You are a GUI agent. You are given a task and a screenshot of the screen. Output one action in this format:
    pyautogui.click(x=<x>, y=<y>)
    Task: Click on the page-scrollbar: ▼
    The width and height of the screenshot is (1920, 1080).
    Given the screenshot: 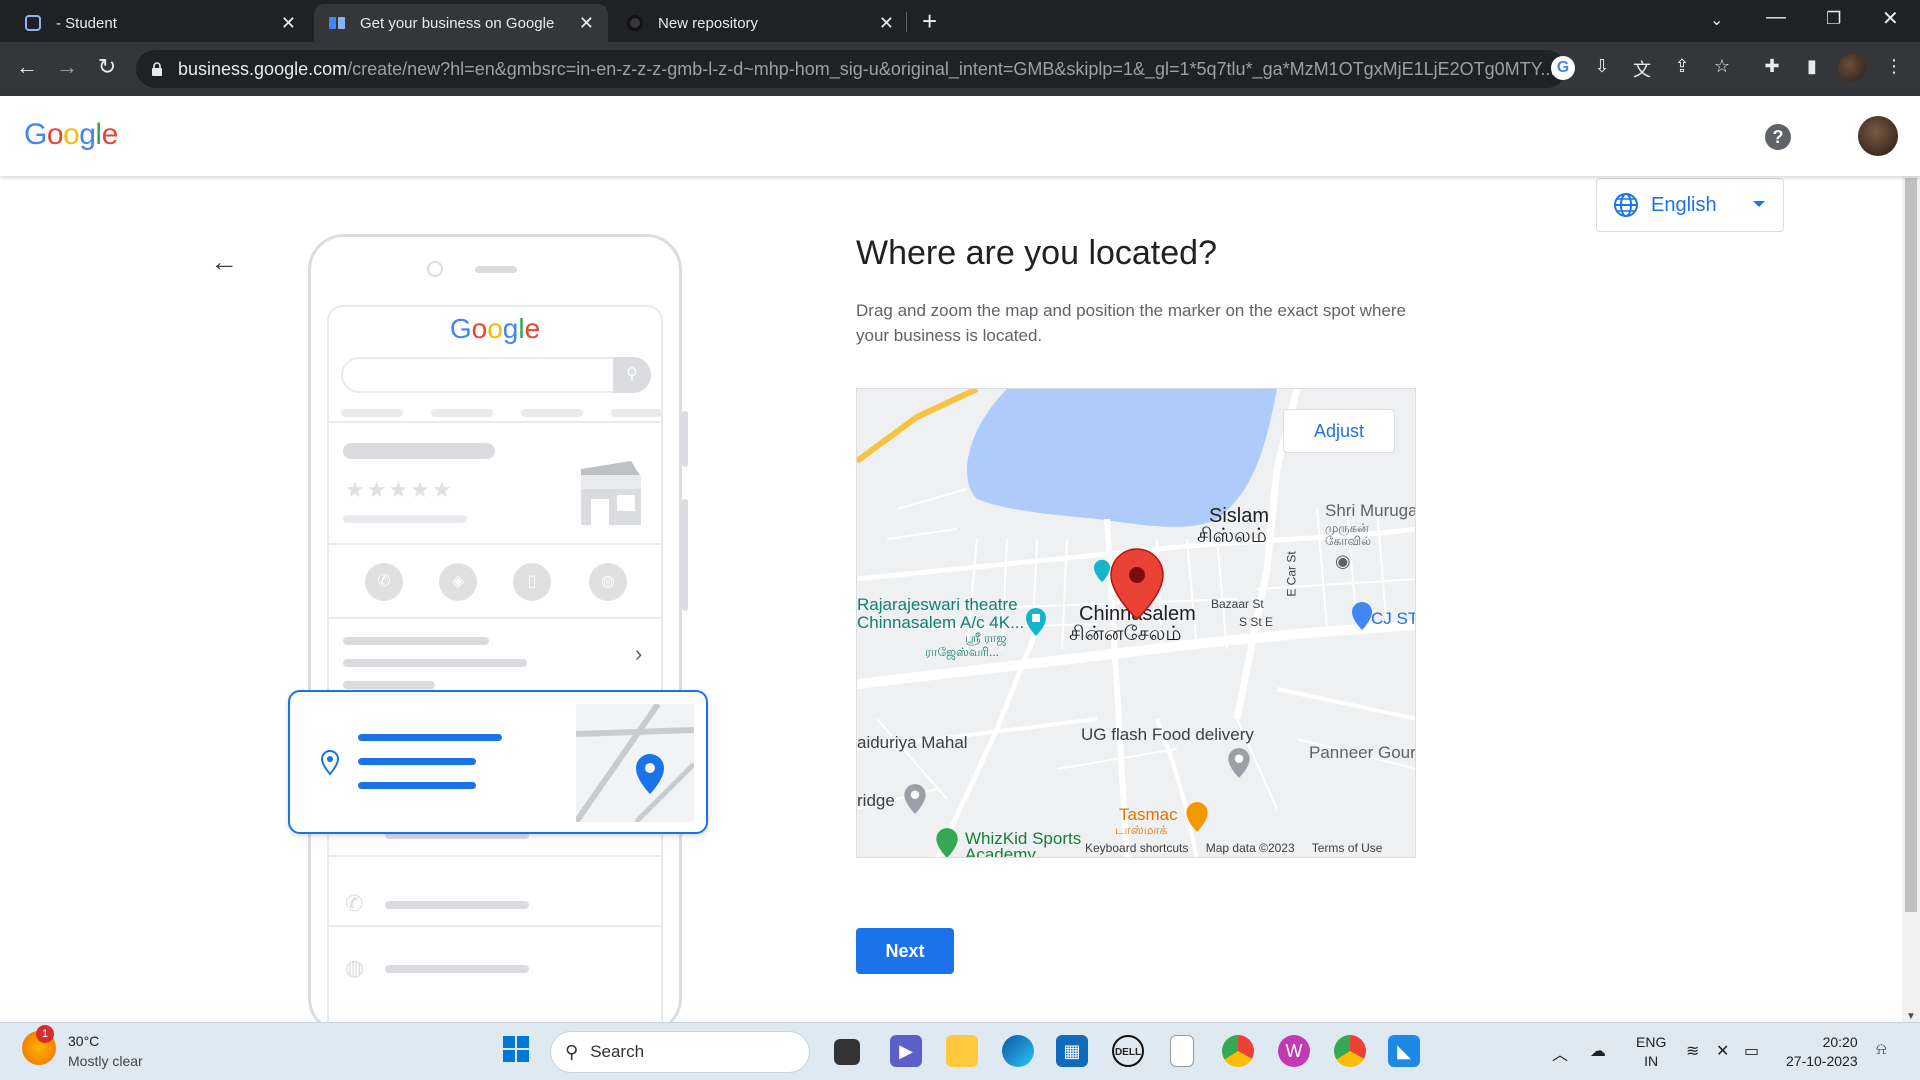 What is the action you would take?
    pyautogui.click(x=1911, y=599)
    